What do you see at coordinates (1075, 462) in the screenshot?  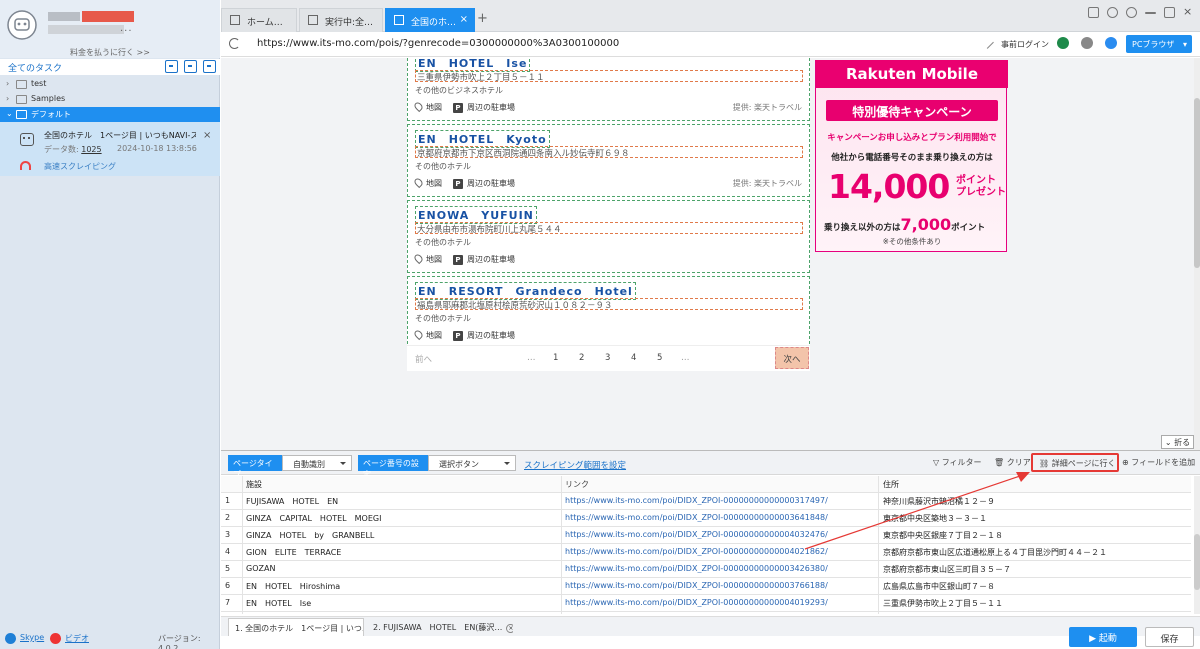 I see `go-to-detail-page-button: ⛓ 詳細ページに行く` at bounding box center [1075, 462].